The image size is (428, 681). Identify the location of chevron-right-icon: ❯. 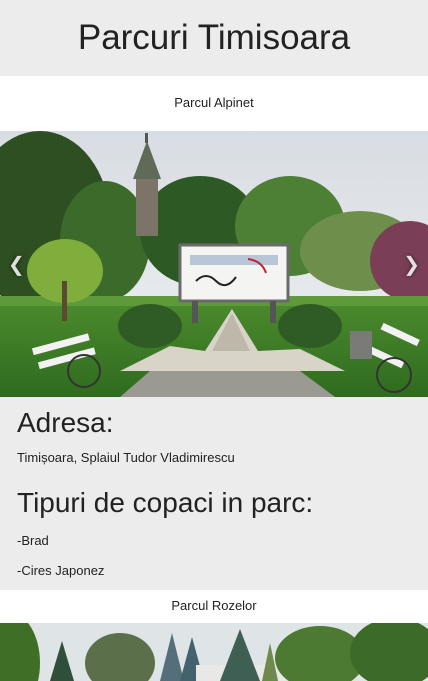
(411, 264).